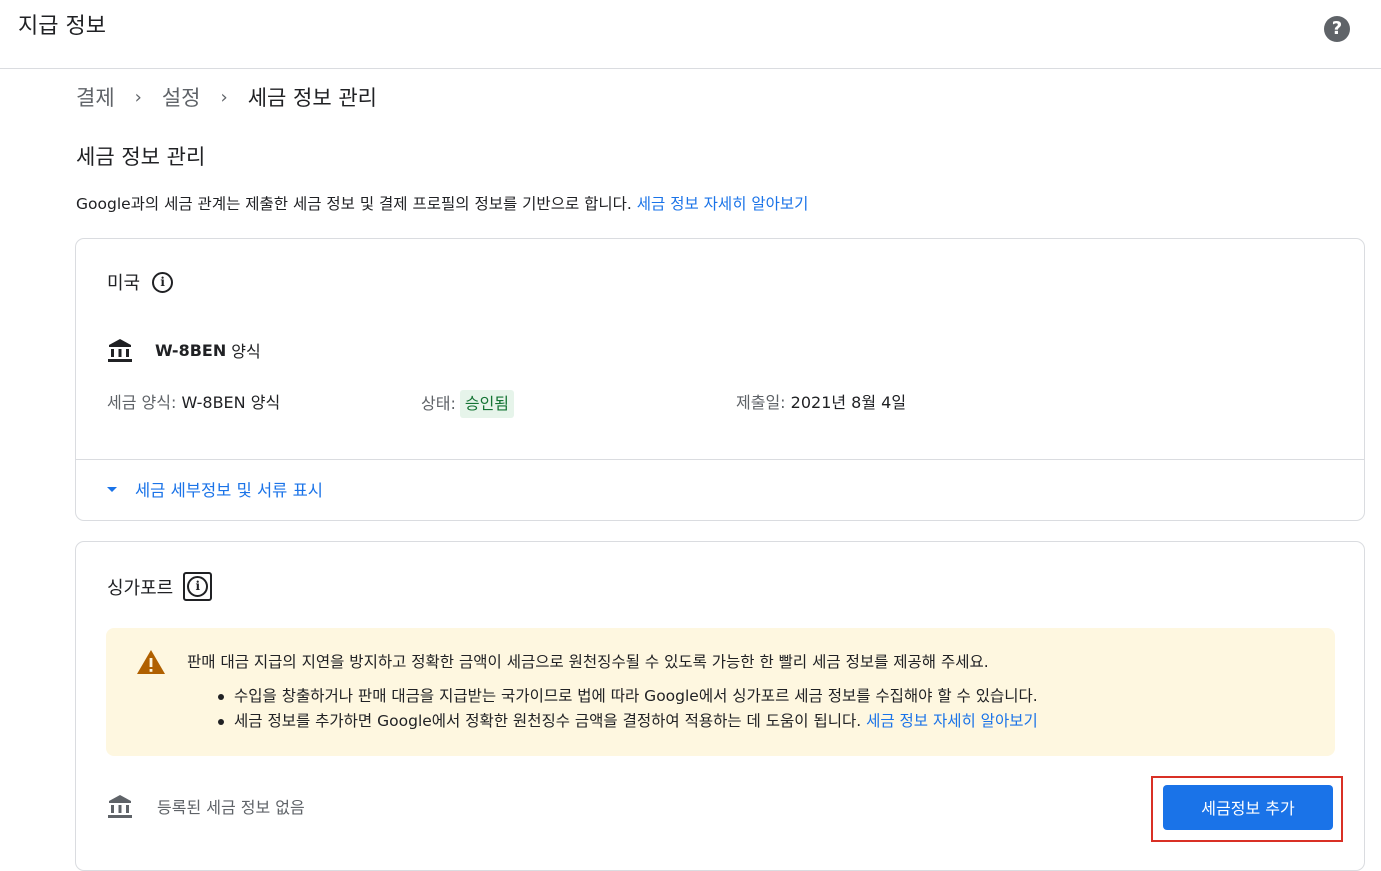 This screenshot has height=871, width=1381. I want to click on submitted-value: 2021년 8월 4일, so click(848, 402).